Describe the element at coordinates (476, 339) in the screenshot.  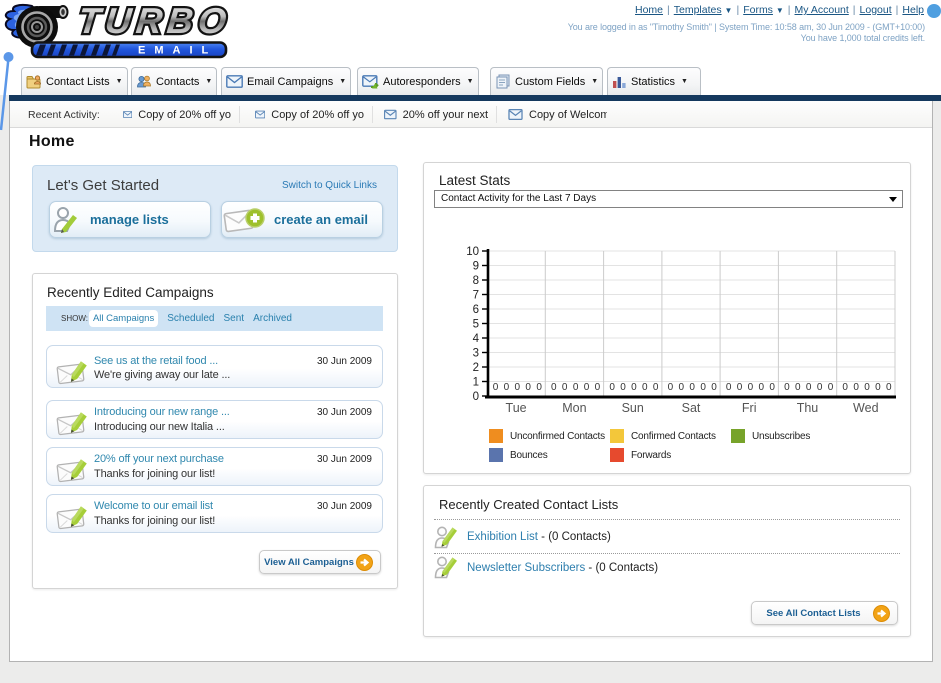
I see `svg-text: 4` at that location.